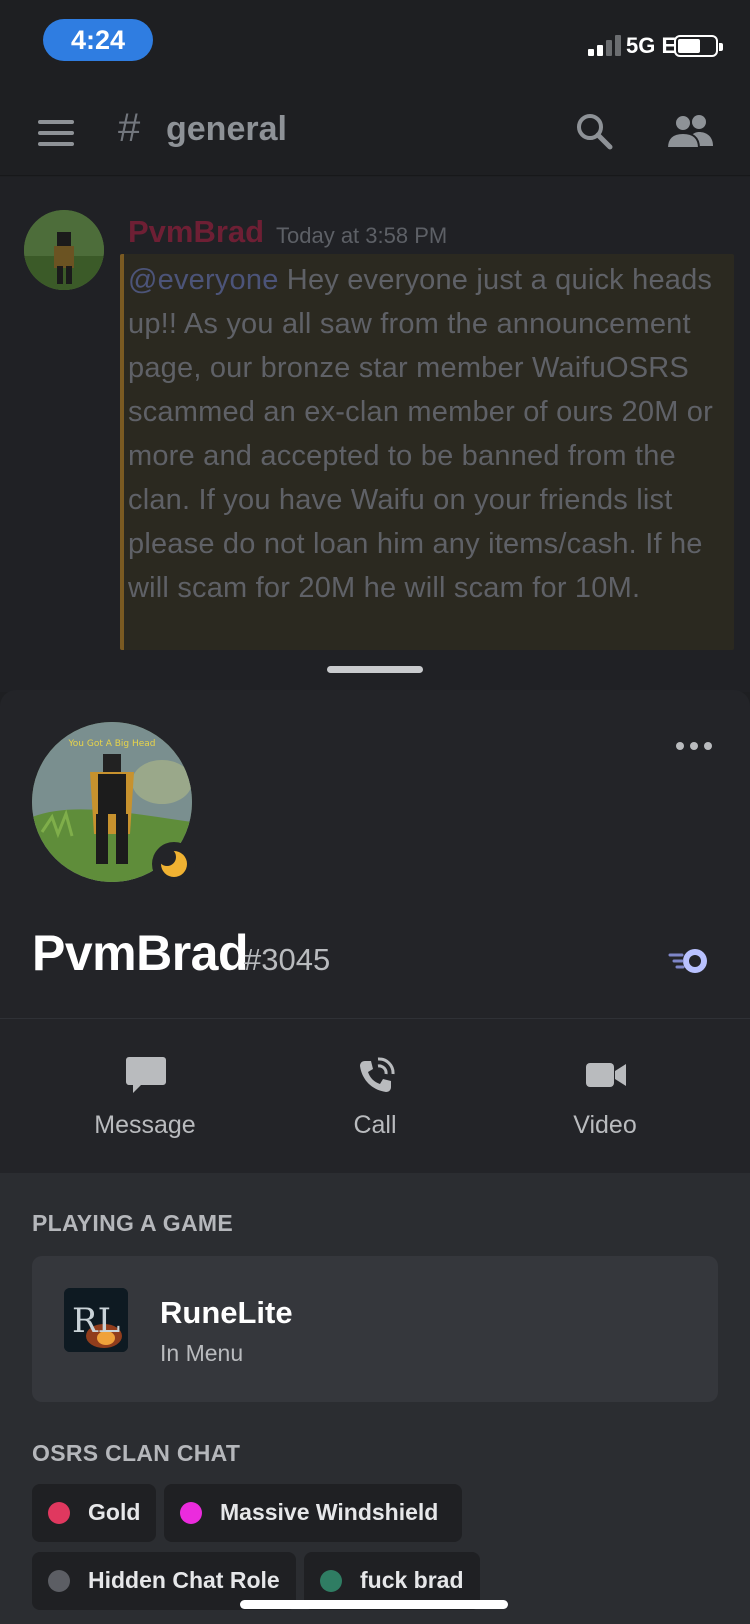 This screenshot has height=1624, width=750. What do you see at coordinates (145, 1096) in the screenshot?
I see `message-button: Message` at bounding box center [145, 1096].